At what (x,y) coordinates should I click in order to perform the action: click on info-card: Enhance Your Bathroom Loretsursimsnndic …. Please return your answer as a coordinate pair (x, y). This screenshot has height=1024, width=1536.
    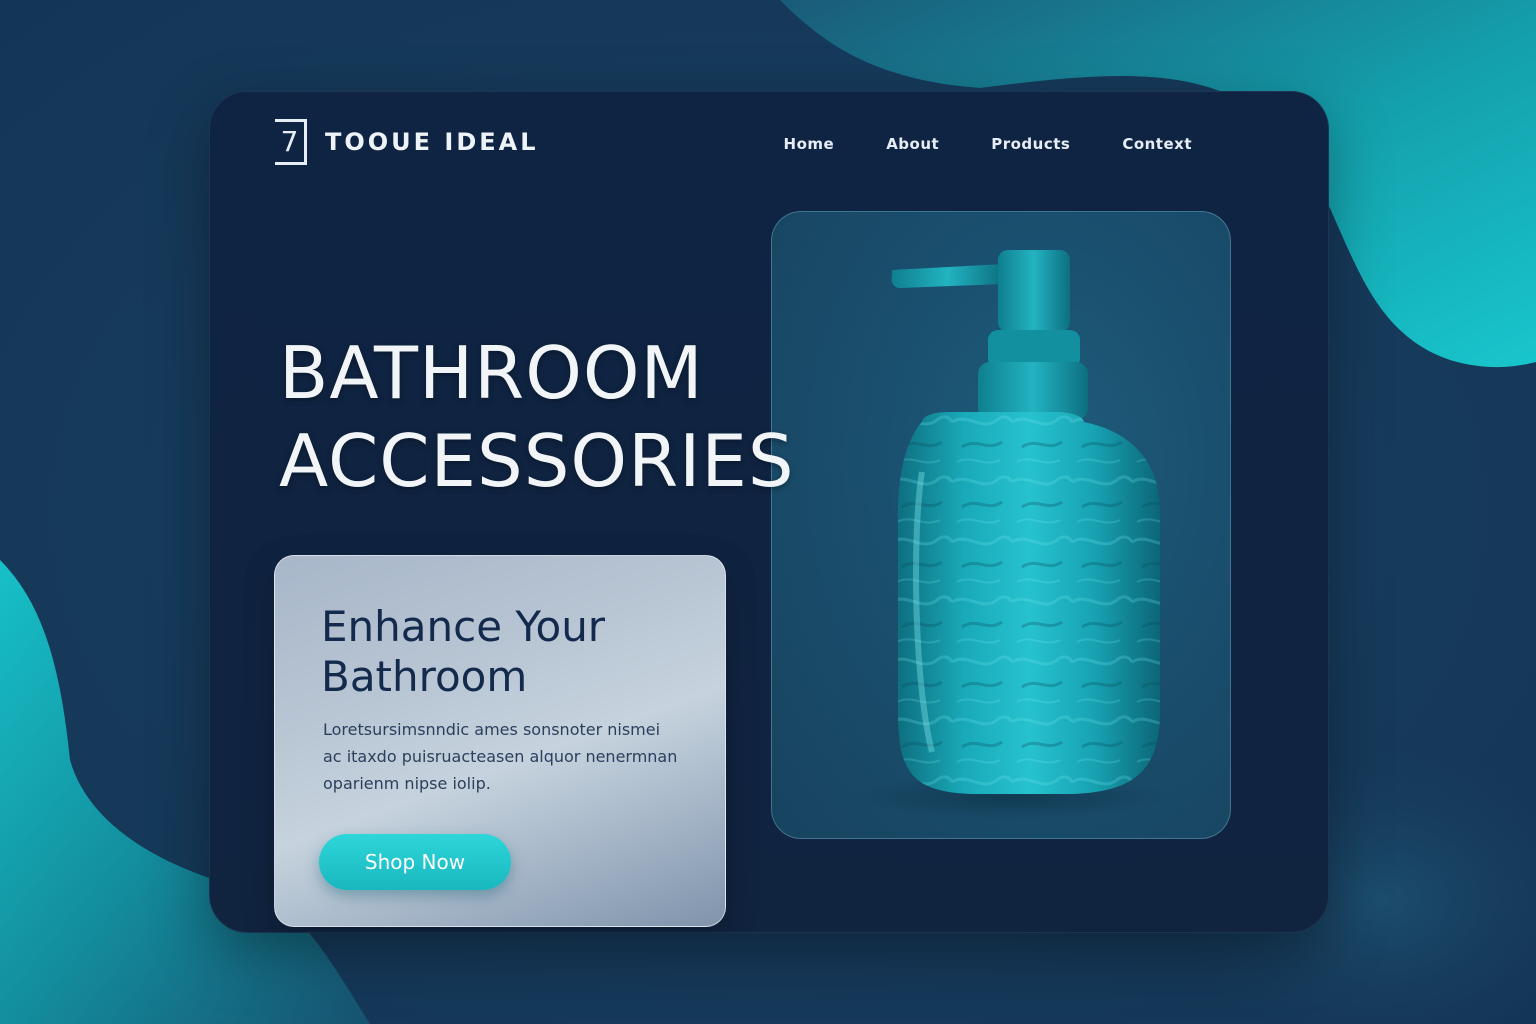
    Looking at the image, I should click on (500, 741).